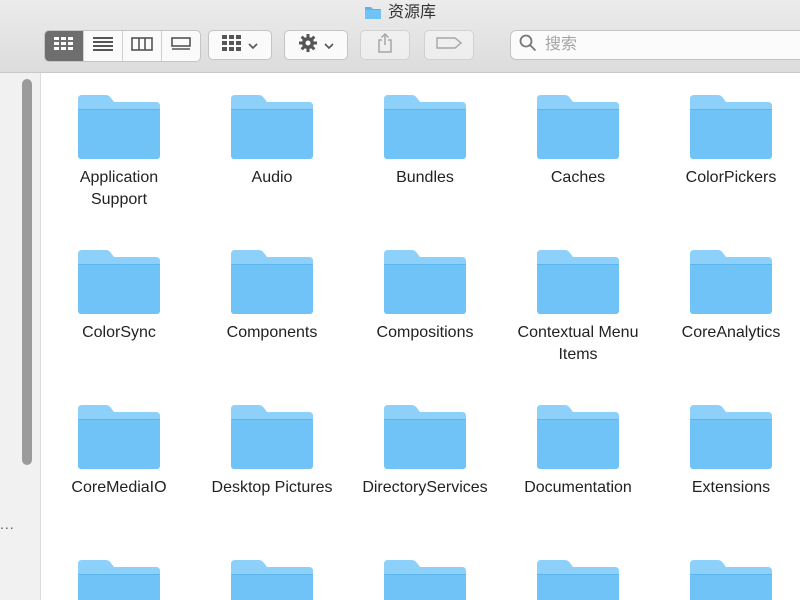 The height and width of the screenshot is (600, 800). What do you see at coordinates (272, 333) in the screenshot?
I see `folder-label: Components` at bounding box center [272, 333].